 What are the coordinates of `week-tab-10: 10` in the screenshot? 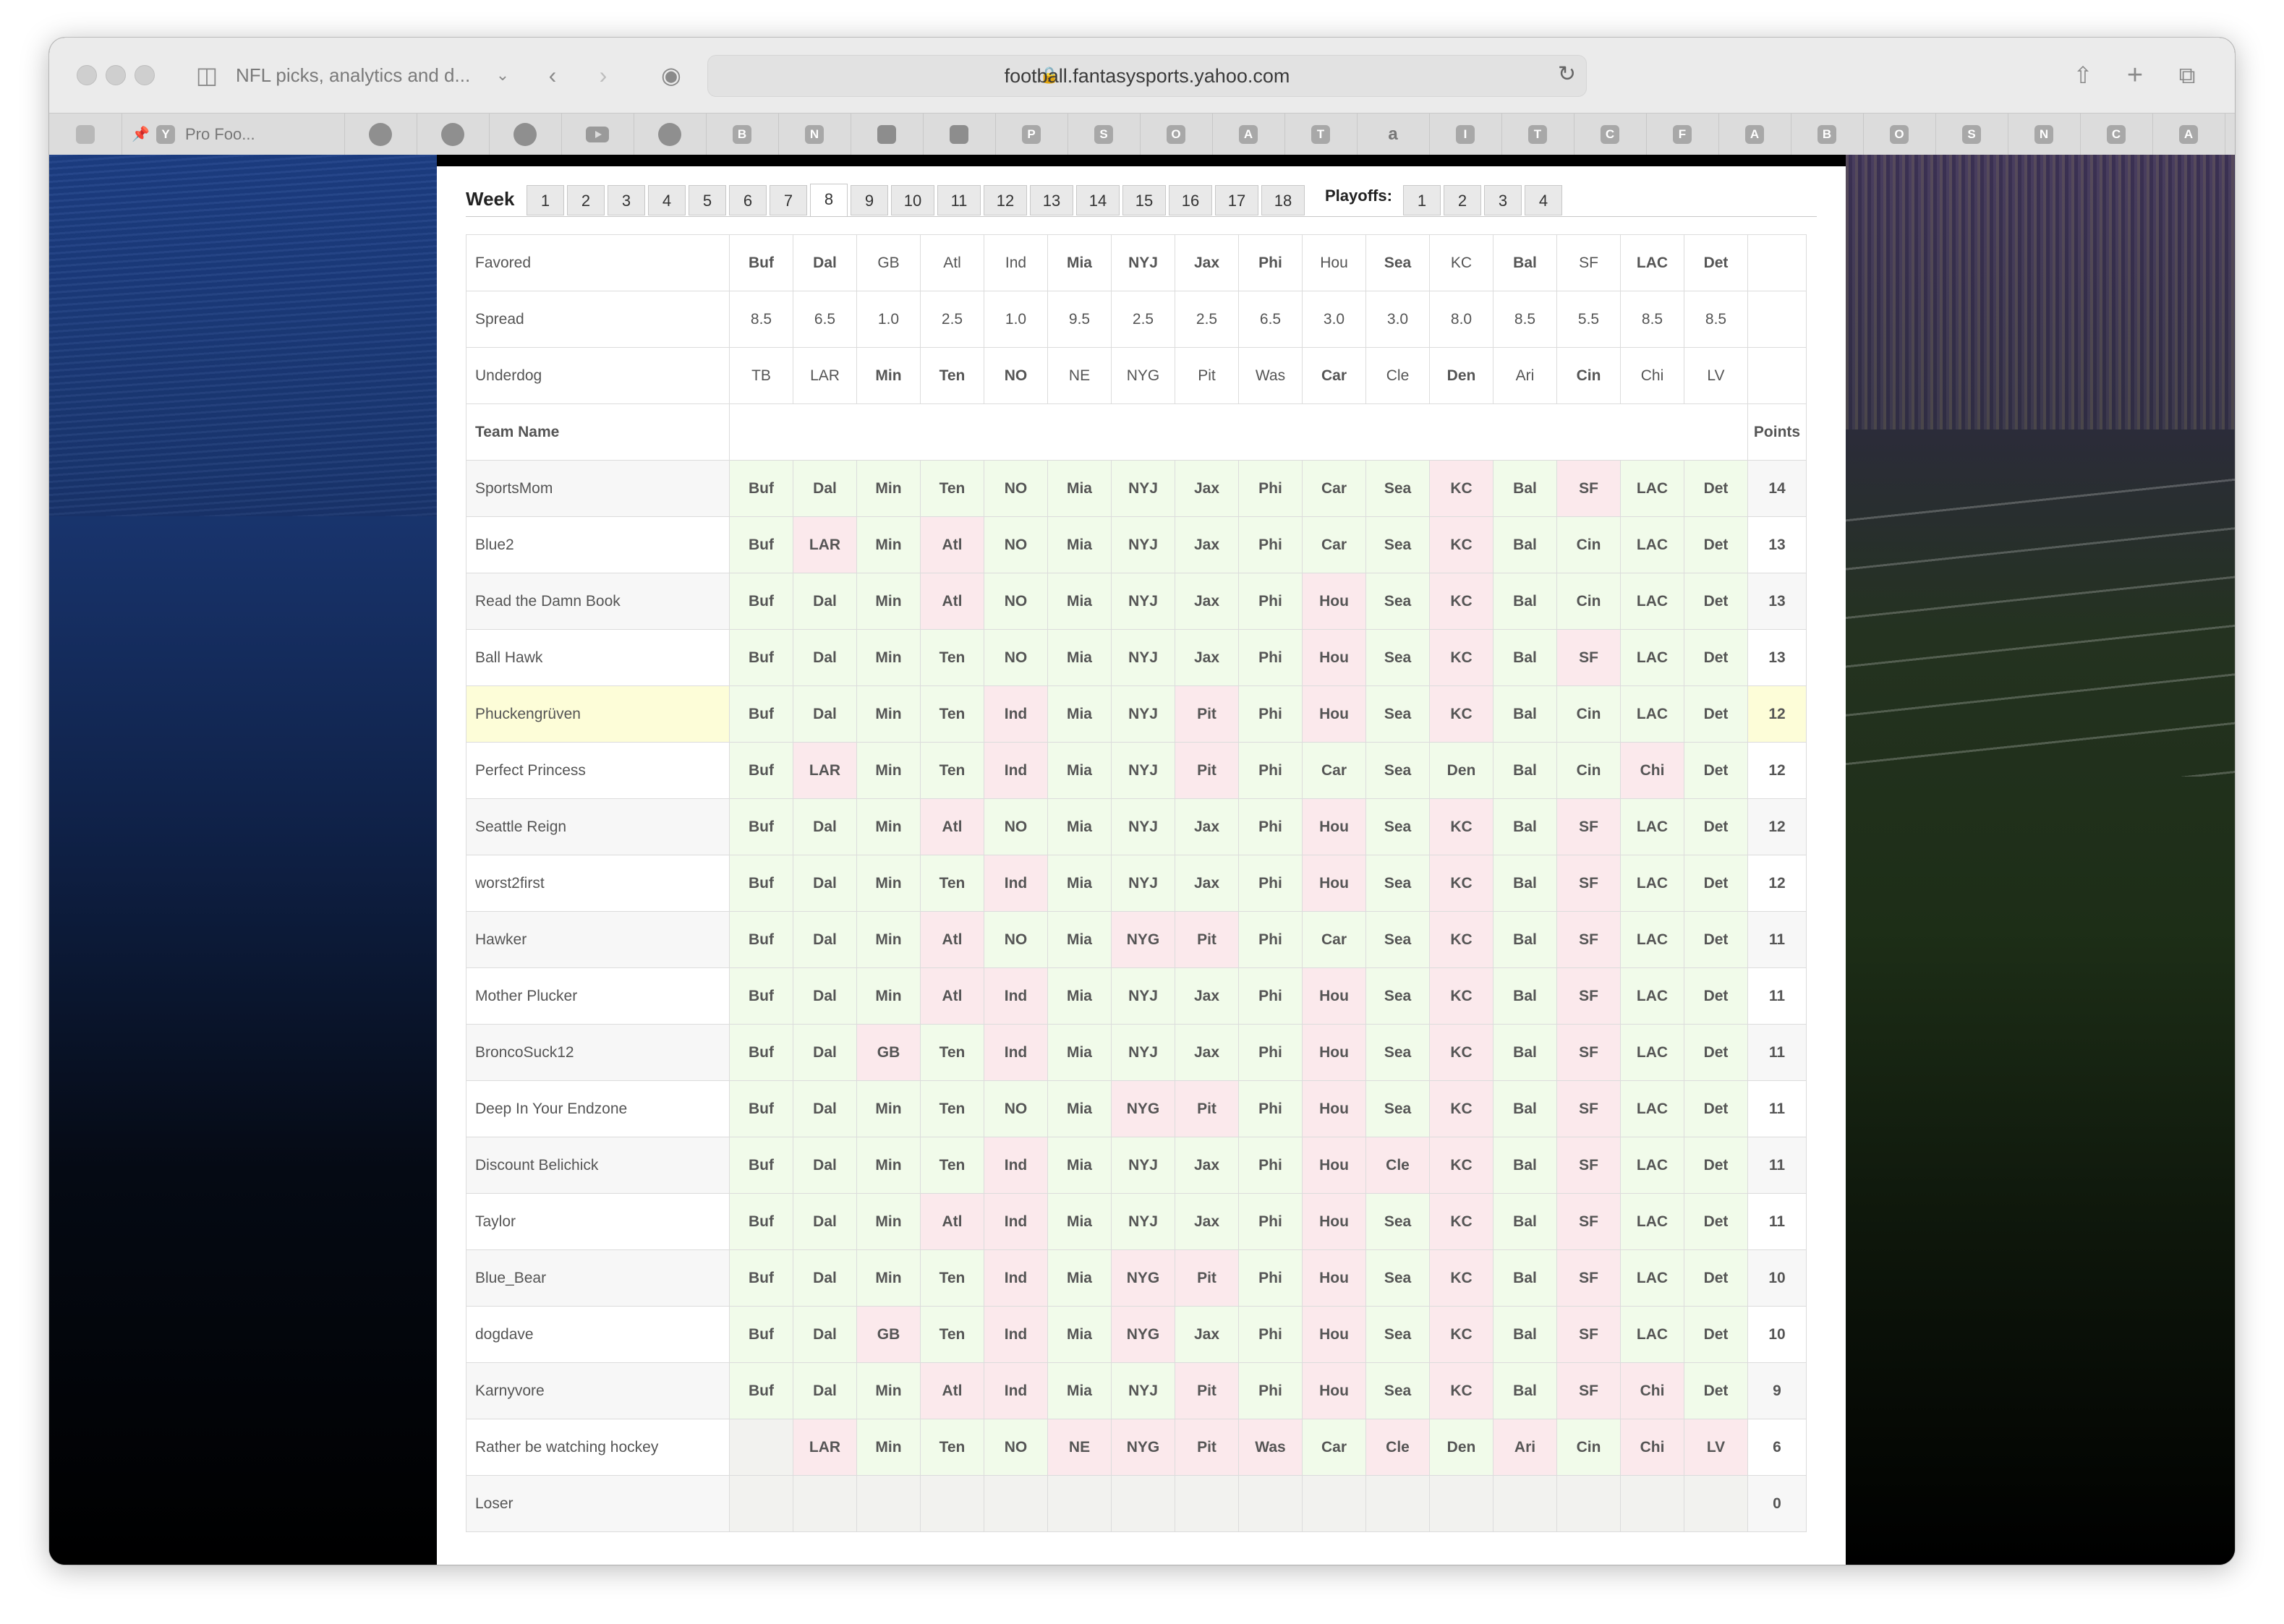 It's located at (912, 200).